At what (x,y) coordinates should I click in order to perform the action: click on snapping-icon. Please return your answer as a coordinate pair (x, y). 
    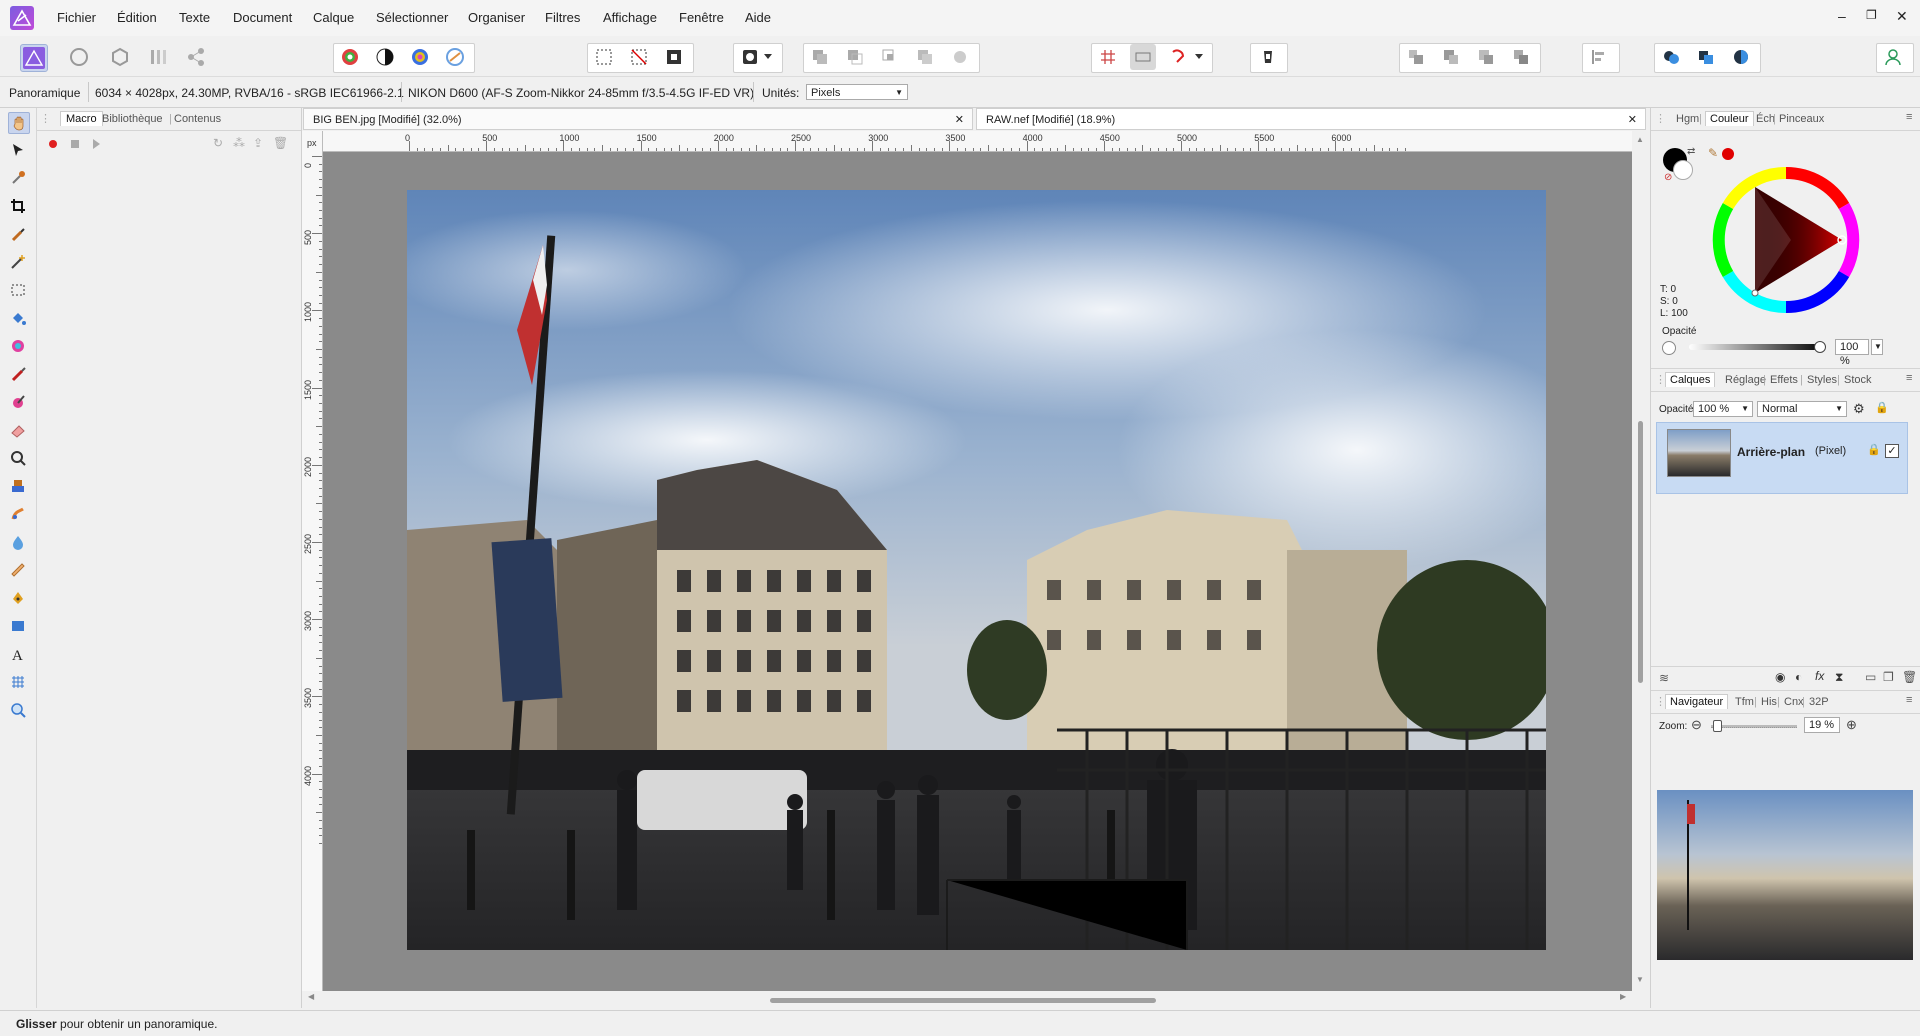
    Looking at the image, I should click on (1178, 57).